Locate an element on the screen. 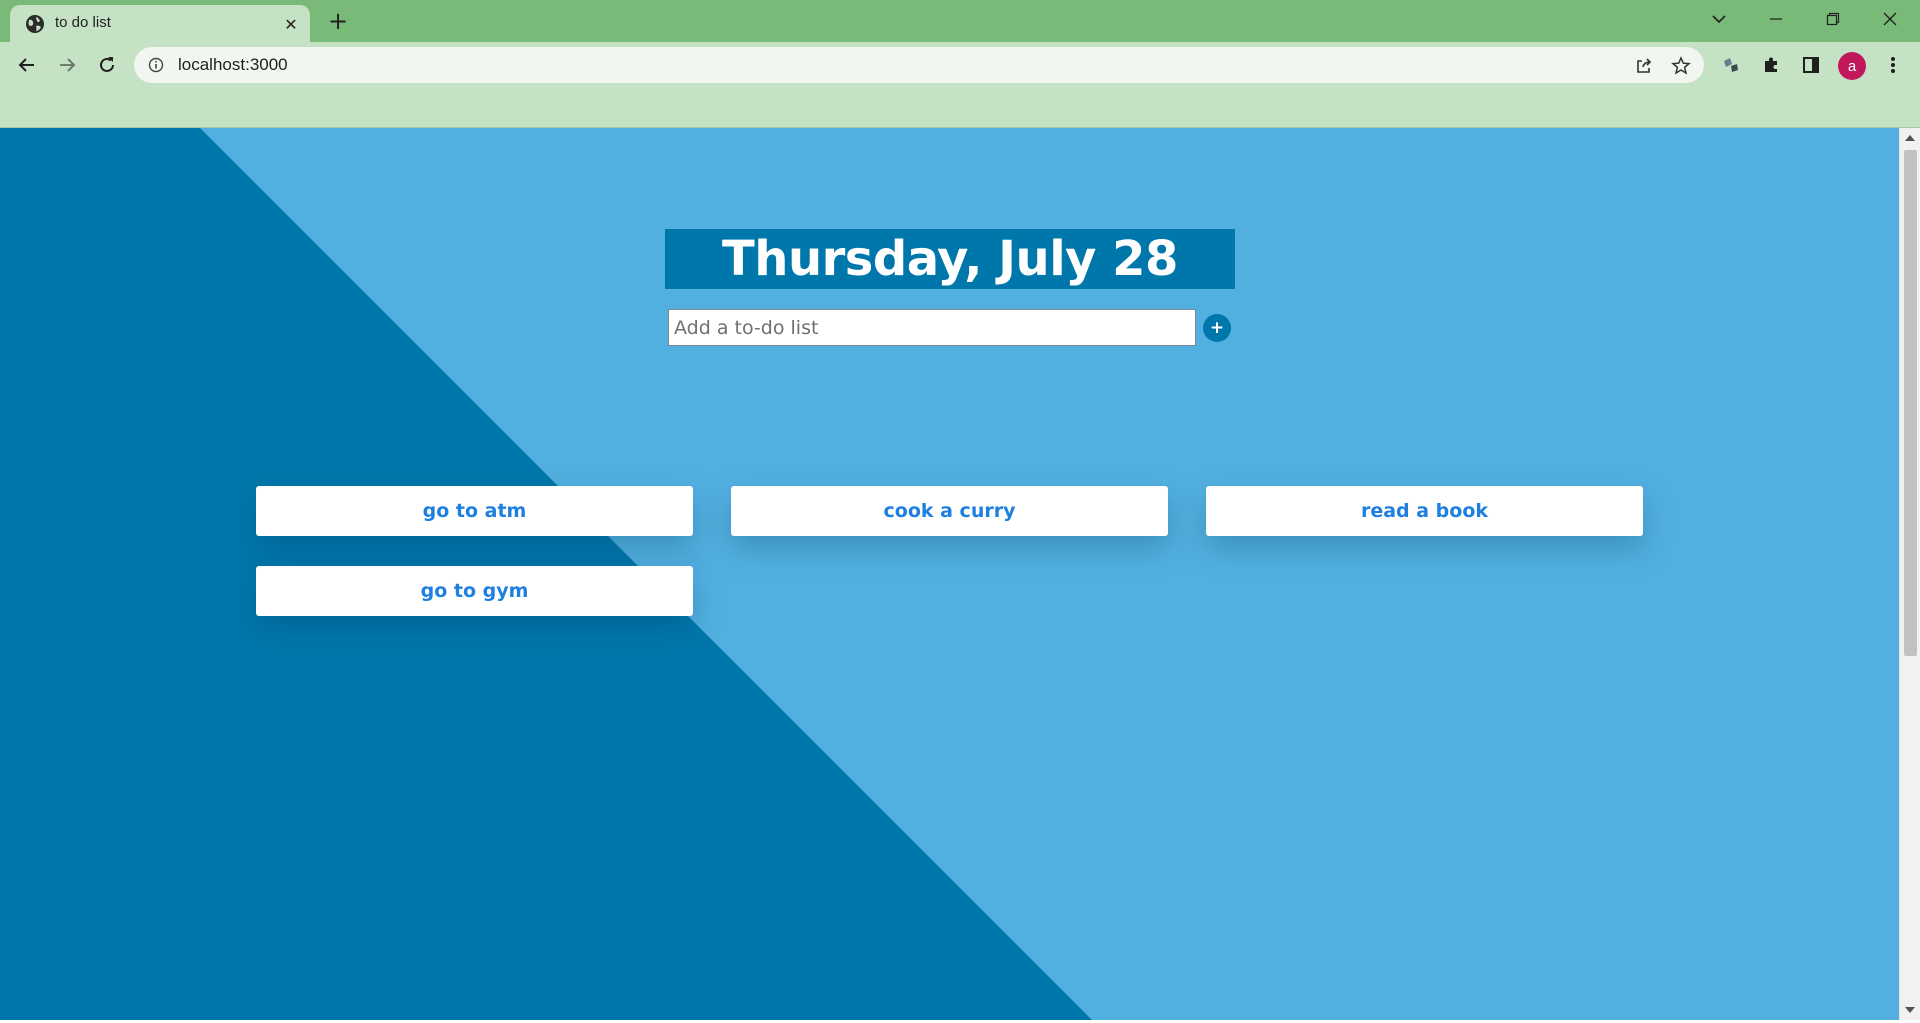  date-header: Thursday, July 28 is located at coordinates (950, 259).